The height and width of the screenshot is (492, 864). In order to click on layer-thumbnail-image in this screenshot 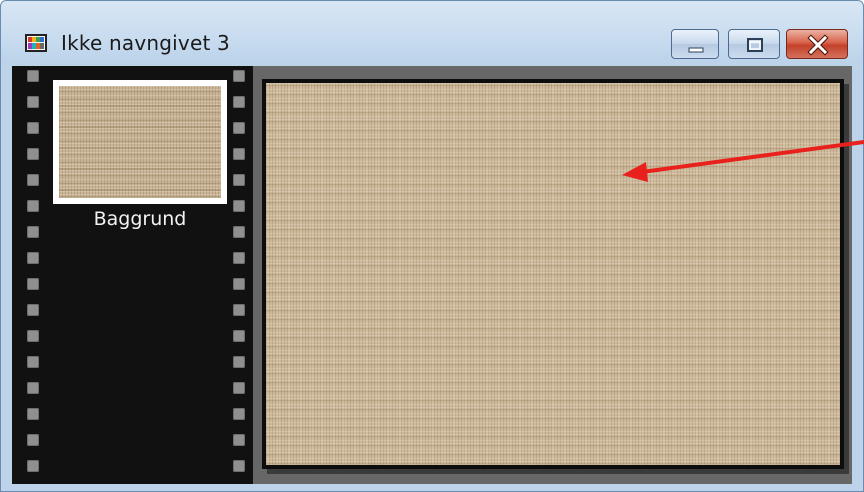, I will do `click(140, 142)`.